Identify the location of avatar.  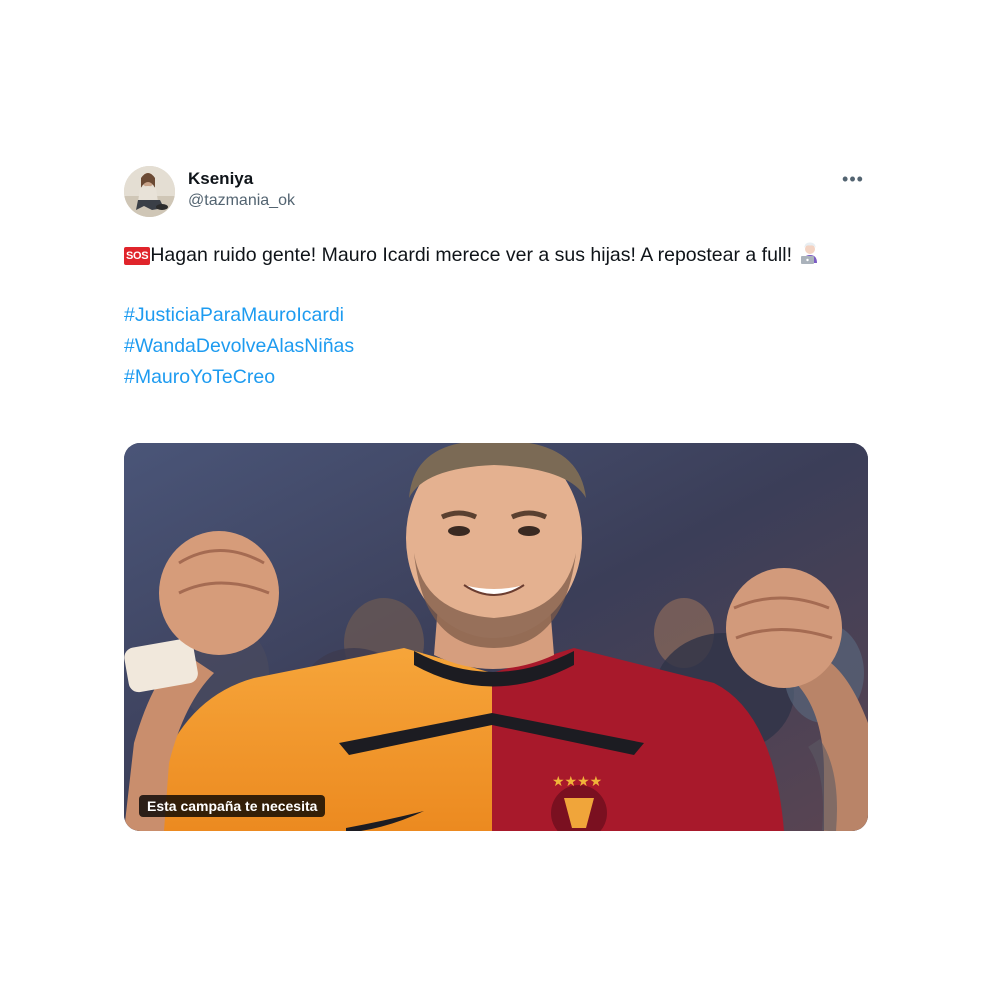
(149, 191).